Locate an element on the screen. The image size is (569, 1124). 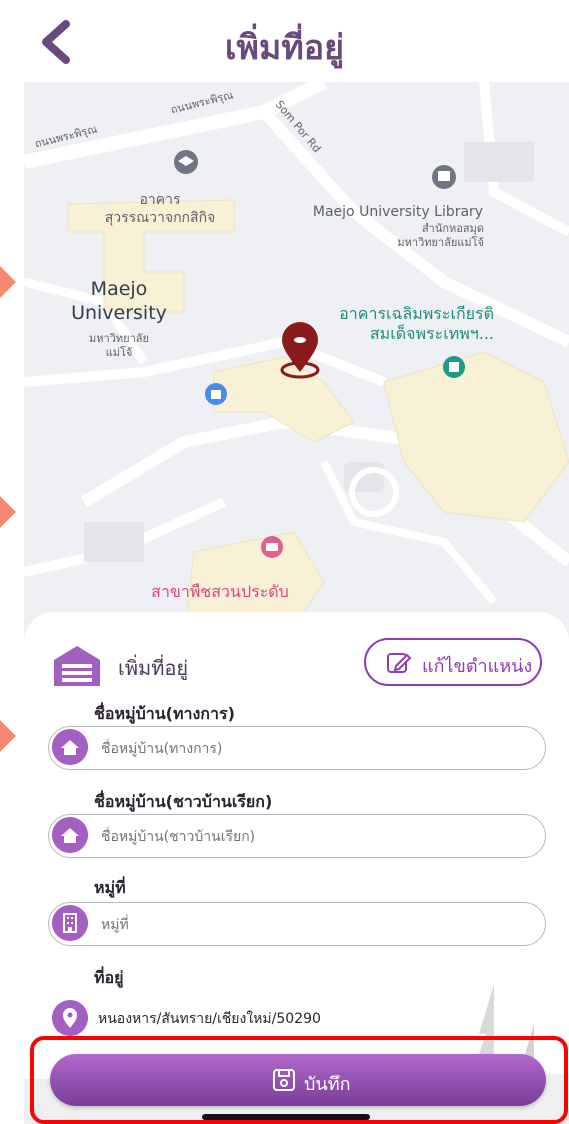
page-title: เพิ่มที่อยู่ is located at coordinates (284, 48).